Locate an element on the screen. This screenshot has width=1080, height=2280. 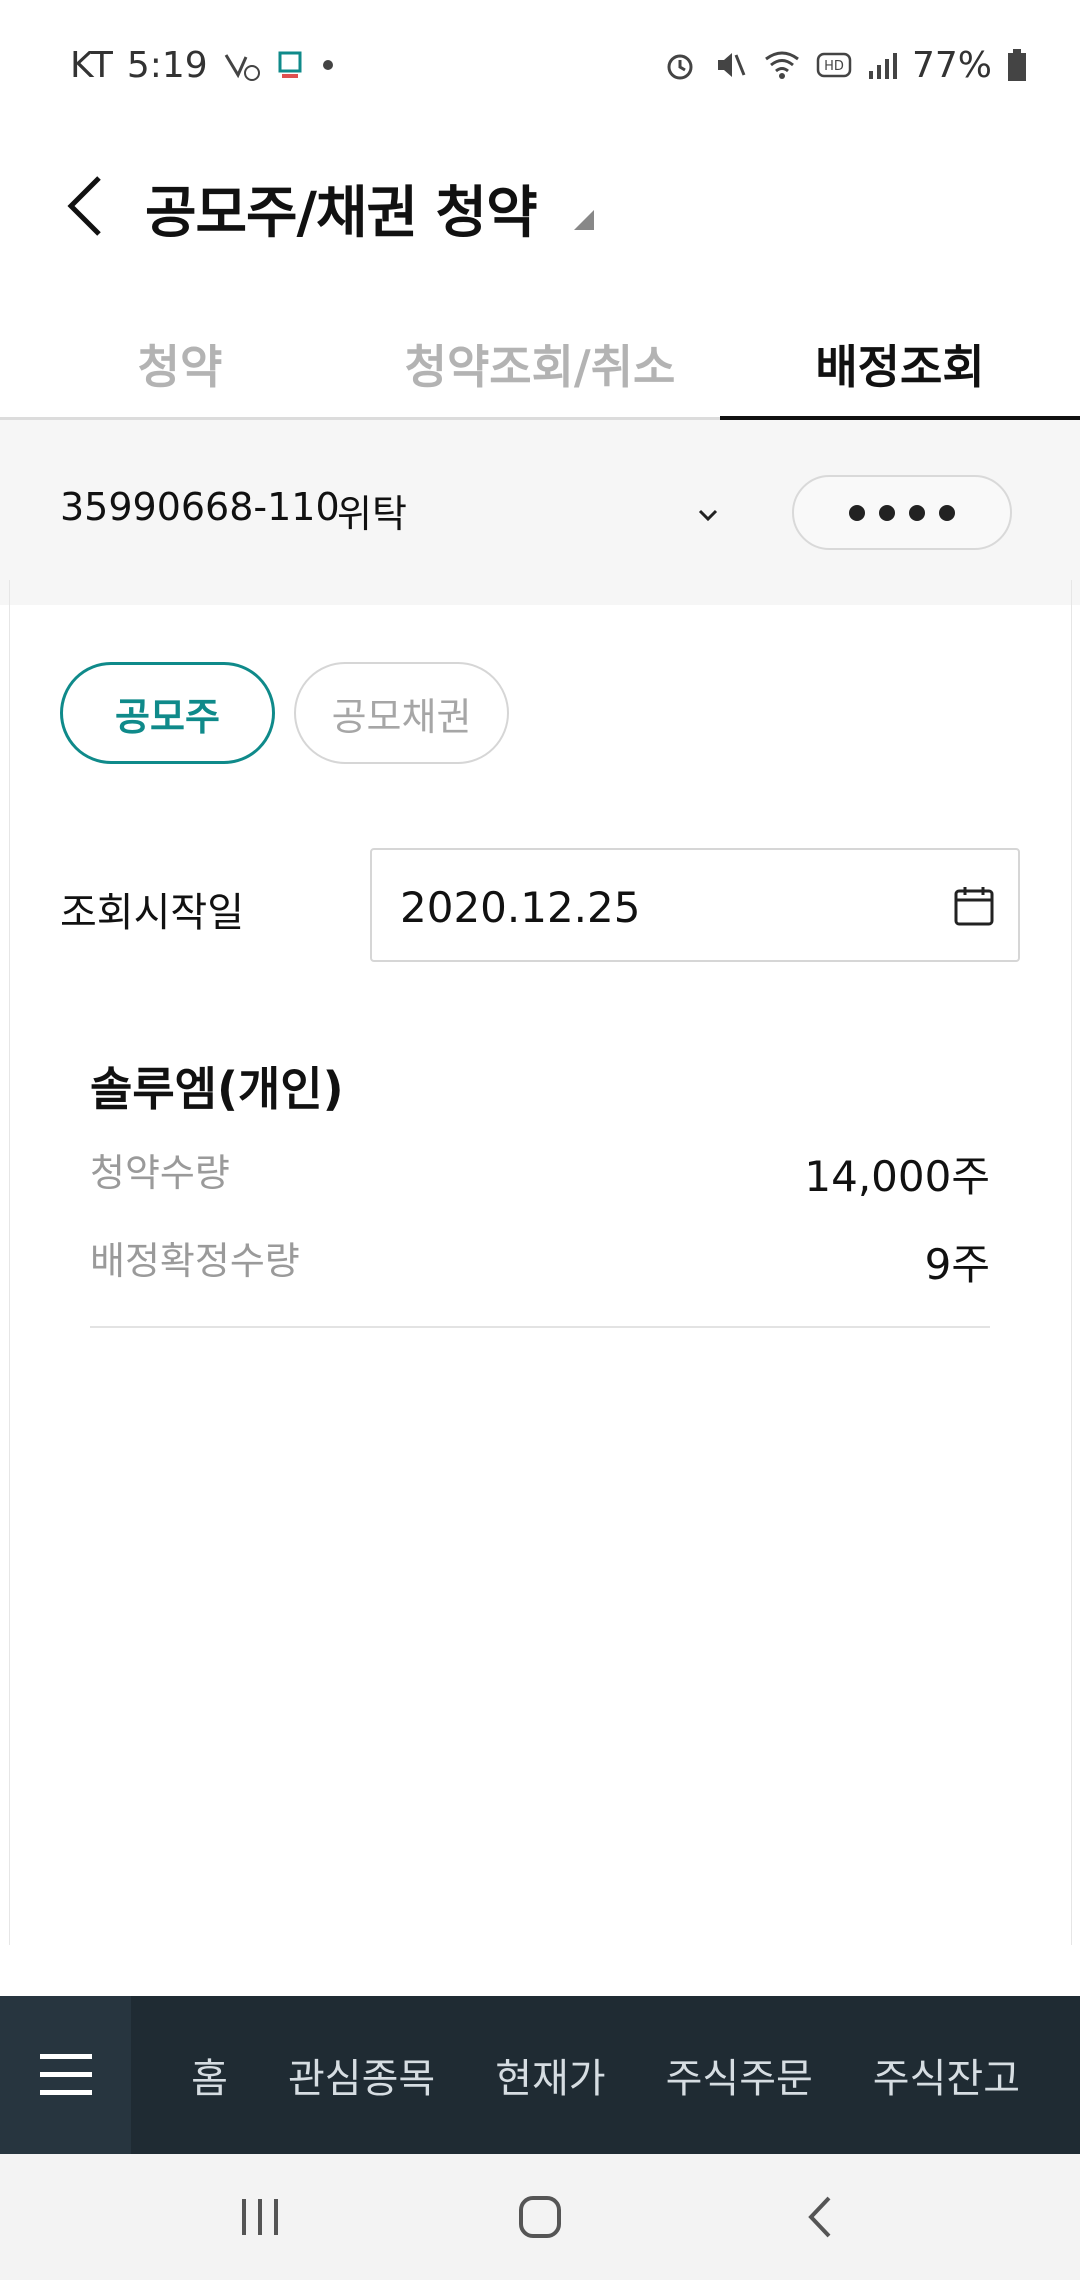
clock: 5:19 is located at coordinates (167, 65).